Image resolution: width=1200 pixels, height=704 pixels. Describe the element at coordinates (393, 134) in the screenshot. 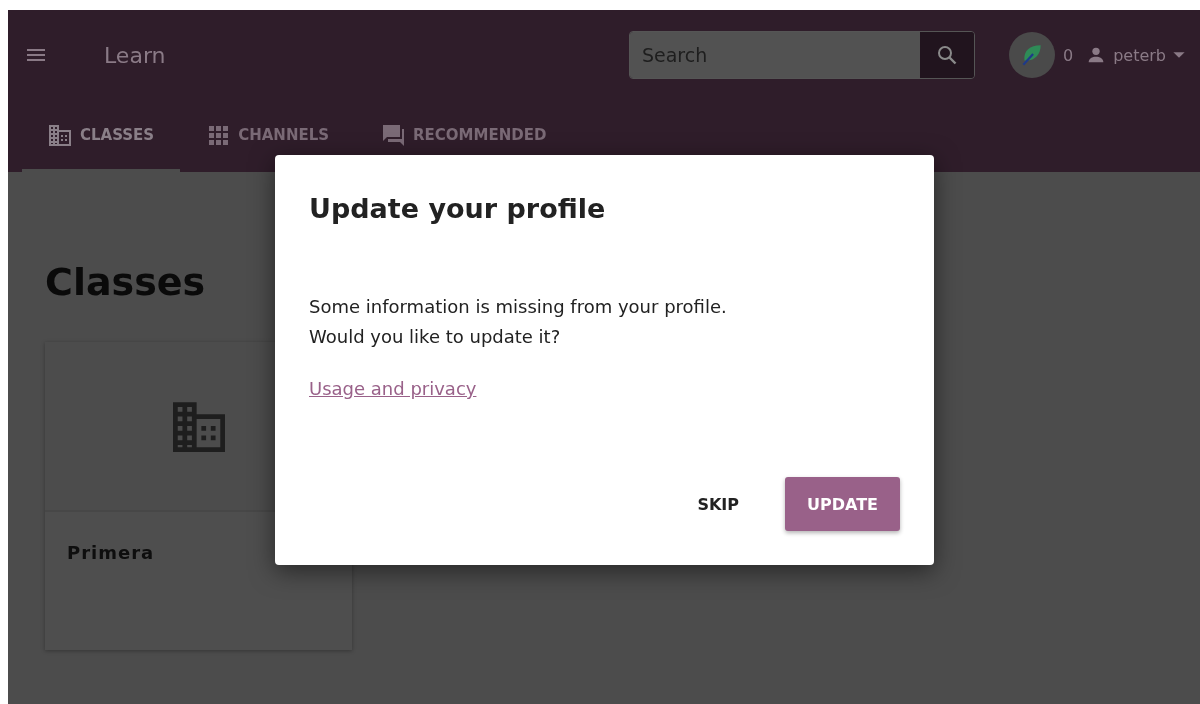

I see `chat-icon` at that location.